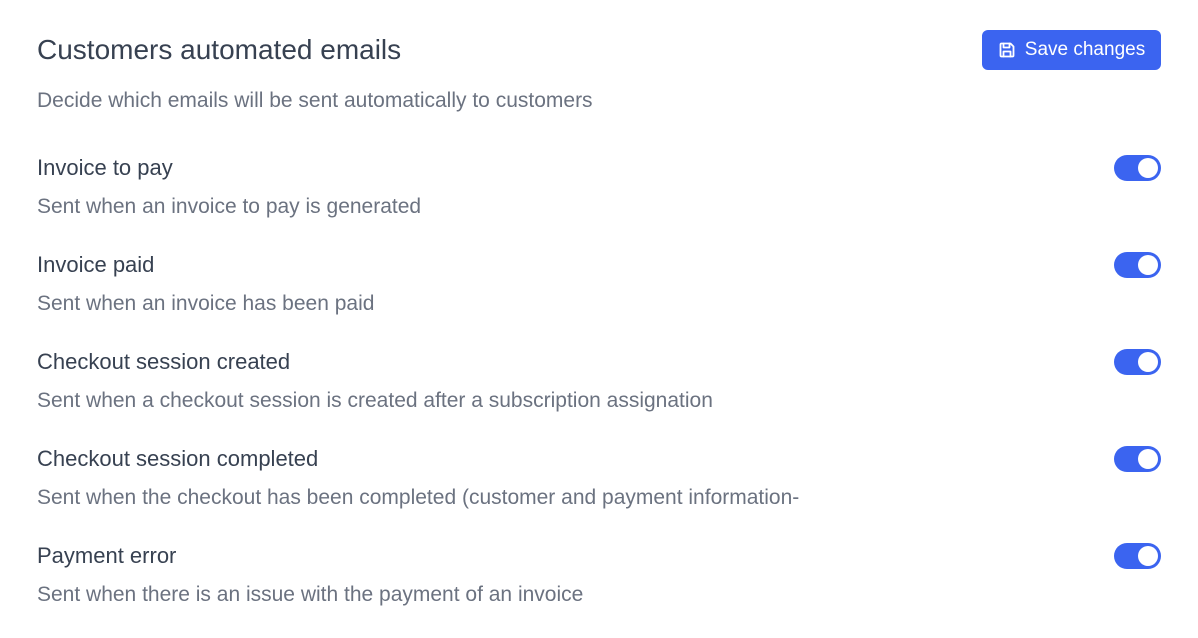 The height and width of the screenshot is (638, 1198). What do you see at coordinates (107, 555) in the screenshot?
I see `setting-title: Payment error` at bounding box center [107, 555].